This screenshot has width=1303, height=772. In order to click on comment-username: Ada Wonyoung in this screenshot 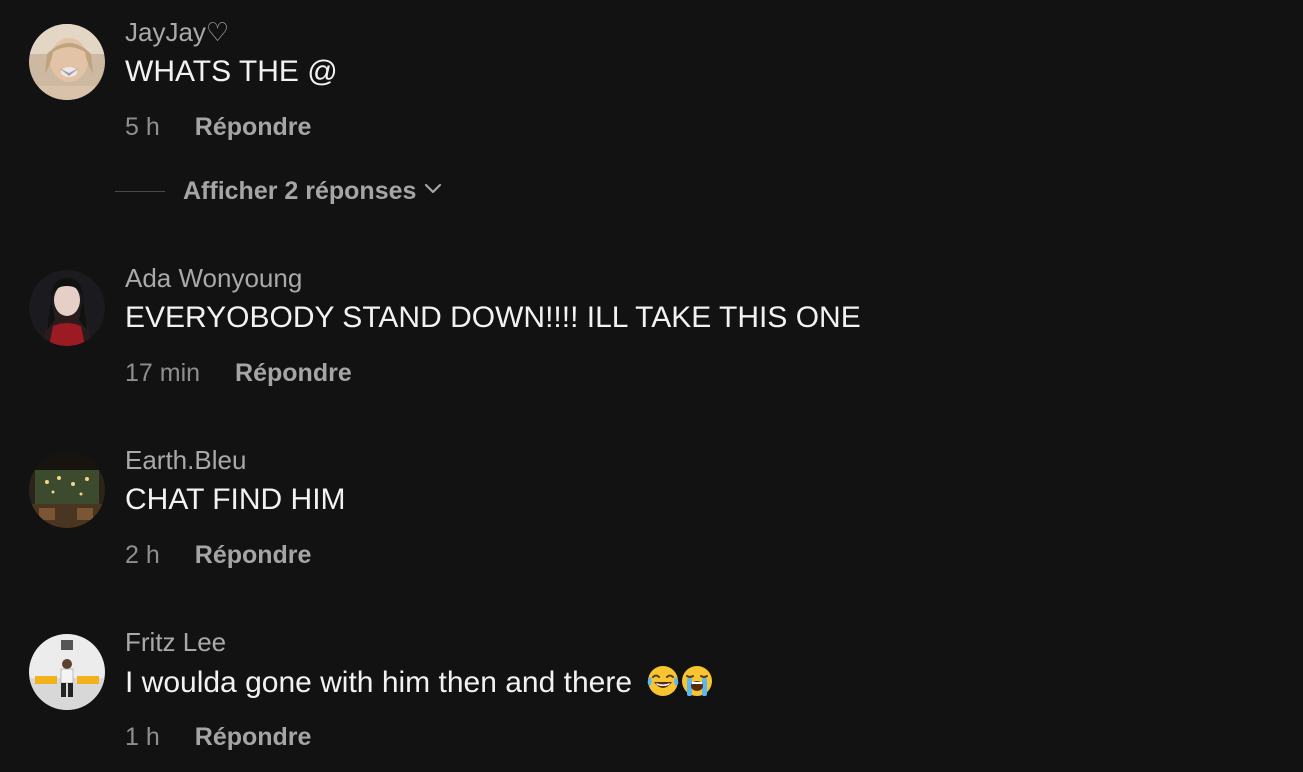, I will do `click(213, 278)`.